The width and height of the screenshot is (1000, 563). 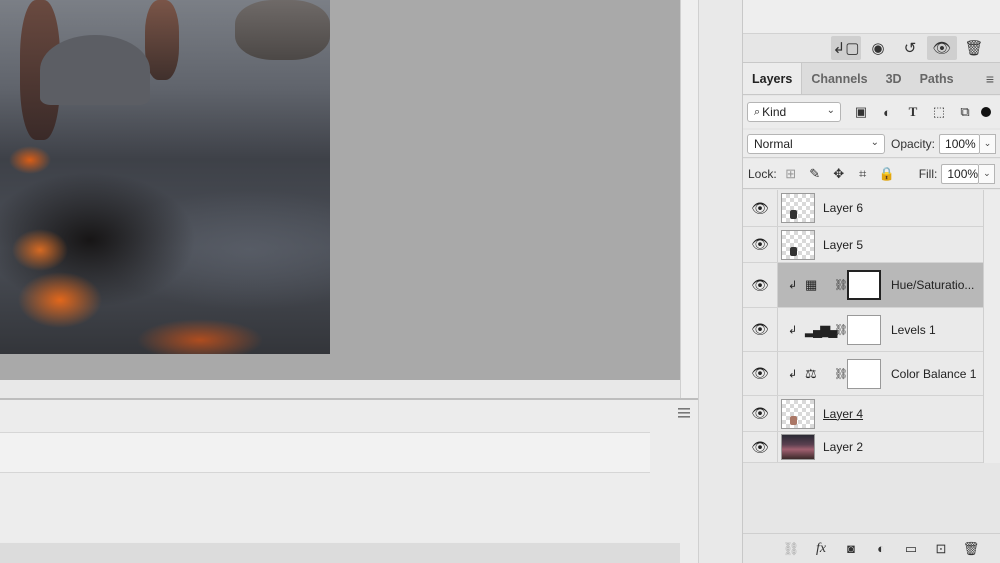 What do you see at coordinates (340, 553) in the screenshot?
I see `bottom-panel-strip` at bounding box center [340, 553].